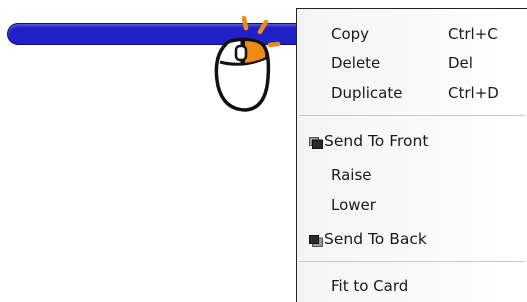 This screenshot has height=302, width=527. I want to click on menu-item-label: Lower, so click(353, 205).